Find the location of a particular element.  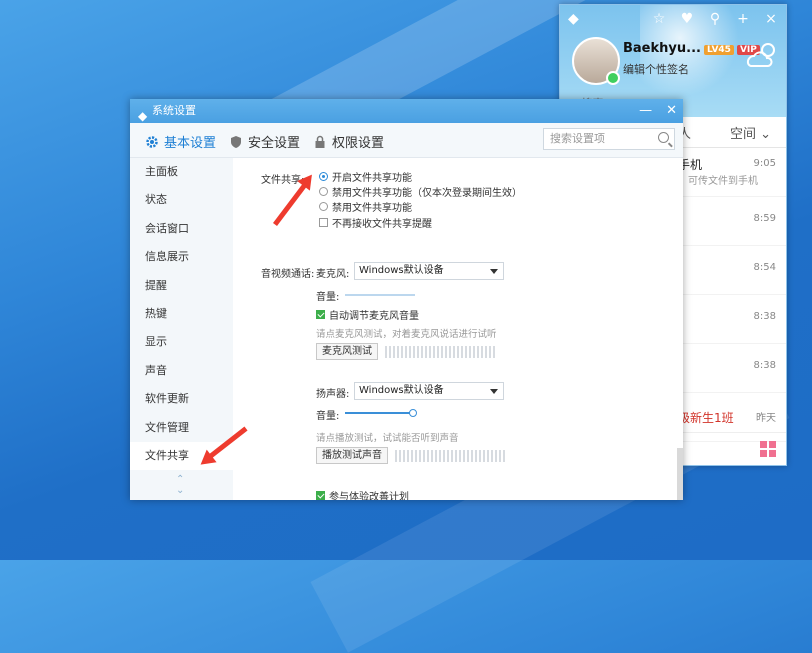

mic-device-select: Windows默认设备 is located at coordinates (429, 271).